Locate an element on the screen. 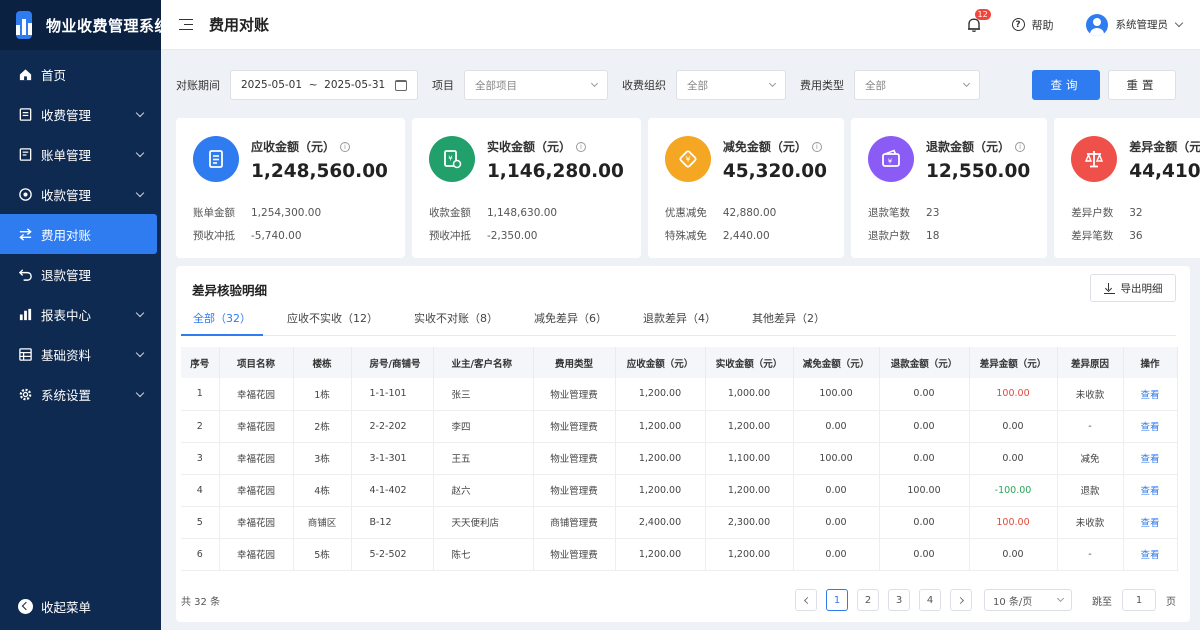 The height and width of the screenshot is (630, 1200). tab-5: 退款差异（4） is located at coordinates (679, 322).